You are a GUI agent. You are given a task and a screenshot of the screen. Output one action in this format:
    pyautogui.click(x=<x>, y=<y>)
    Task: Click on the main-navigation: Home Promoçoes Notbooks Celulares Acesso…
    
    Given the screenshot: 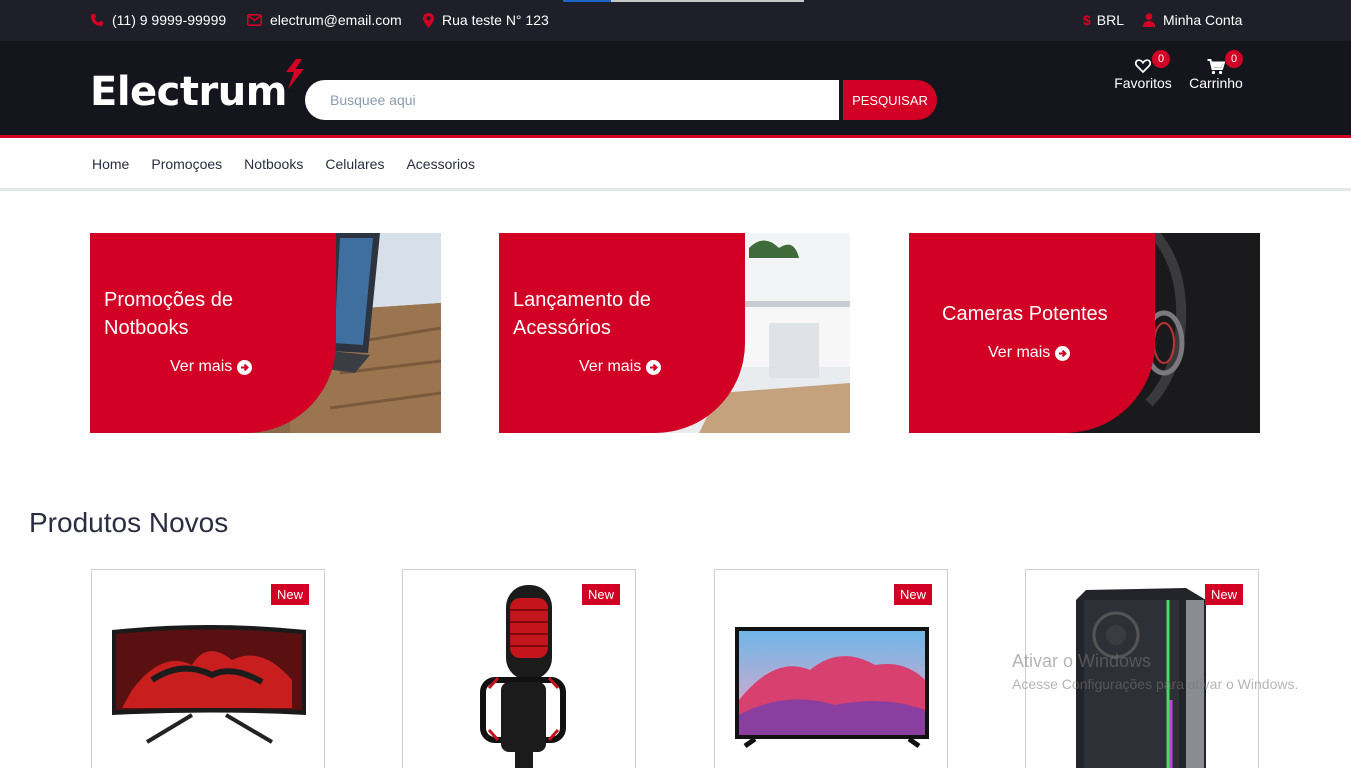 What is the action you would take?
    pyautogui.click(x=675, y=166)
    